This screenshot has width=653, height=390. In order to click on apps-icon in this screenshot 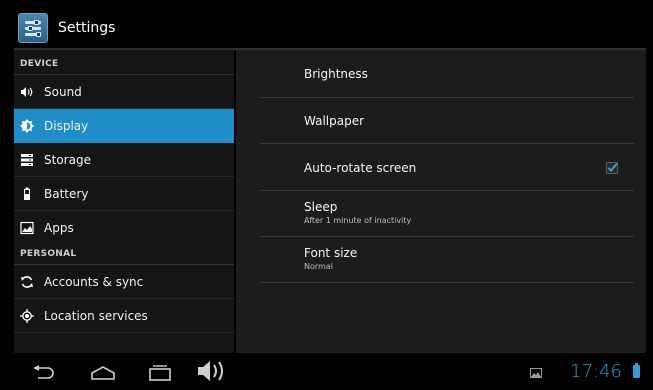, I will do `click(27, 228)`.